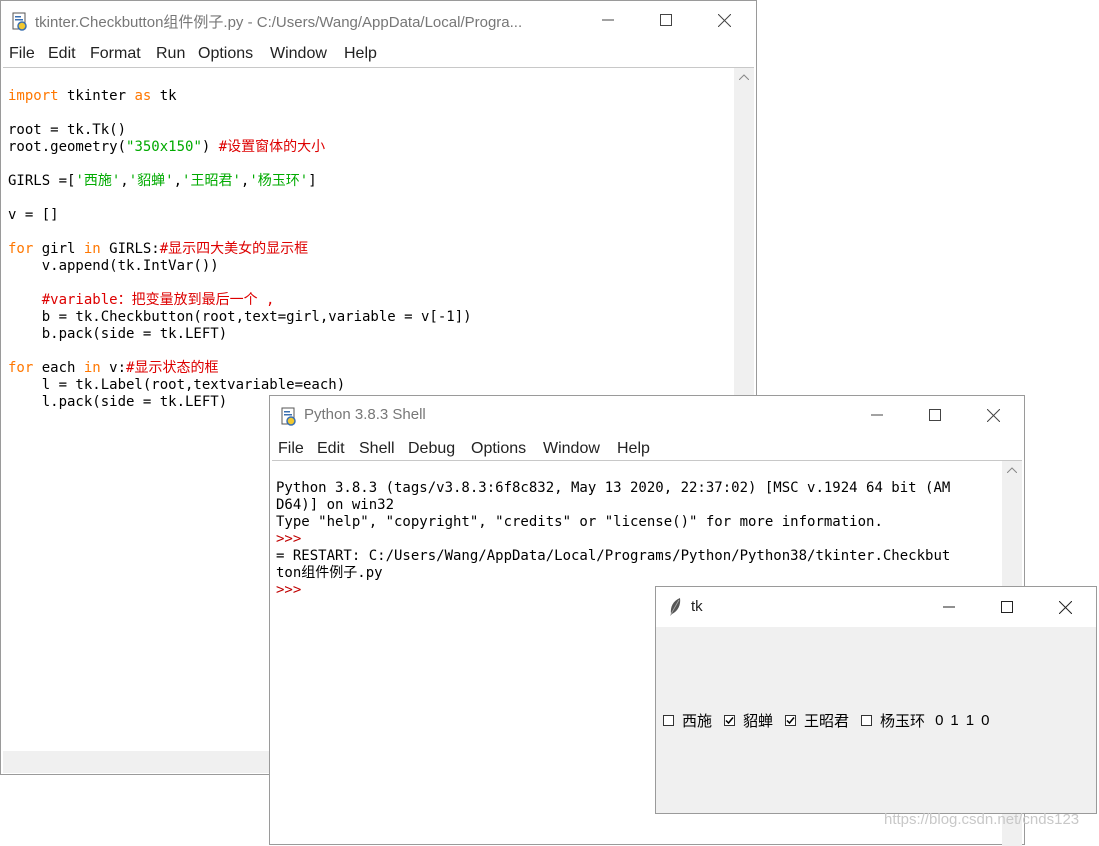 The image size is (1099, 846). Describe the element at coordinates (758, 721) in the screenshot. I see `checkbutton-label: 貂蝉` at that location.